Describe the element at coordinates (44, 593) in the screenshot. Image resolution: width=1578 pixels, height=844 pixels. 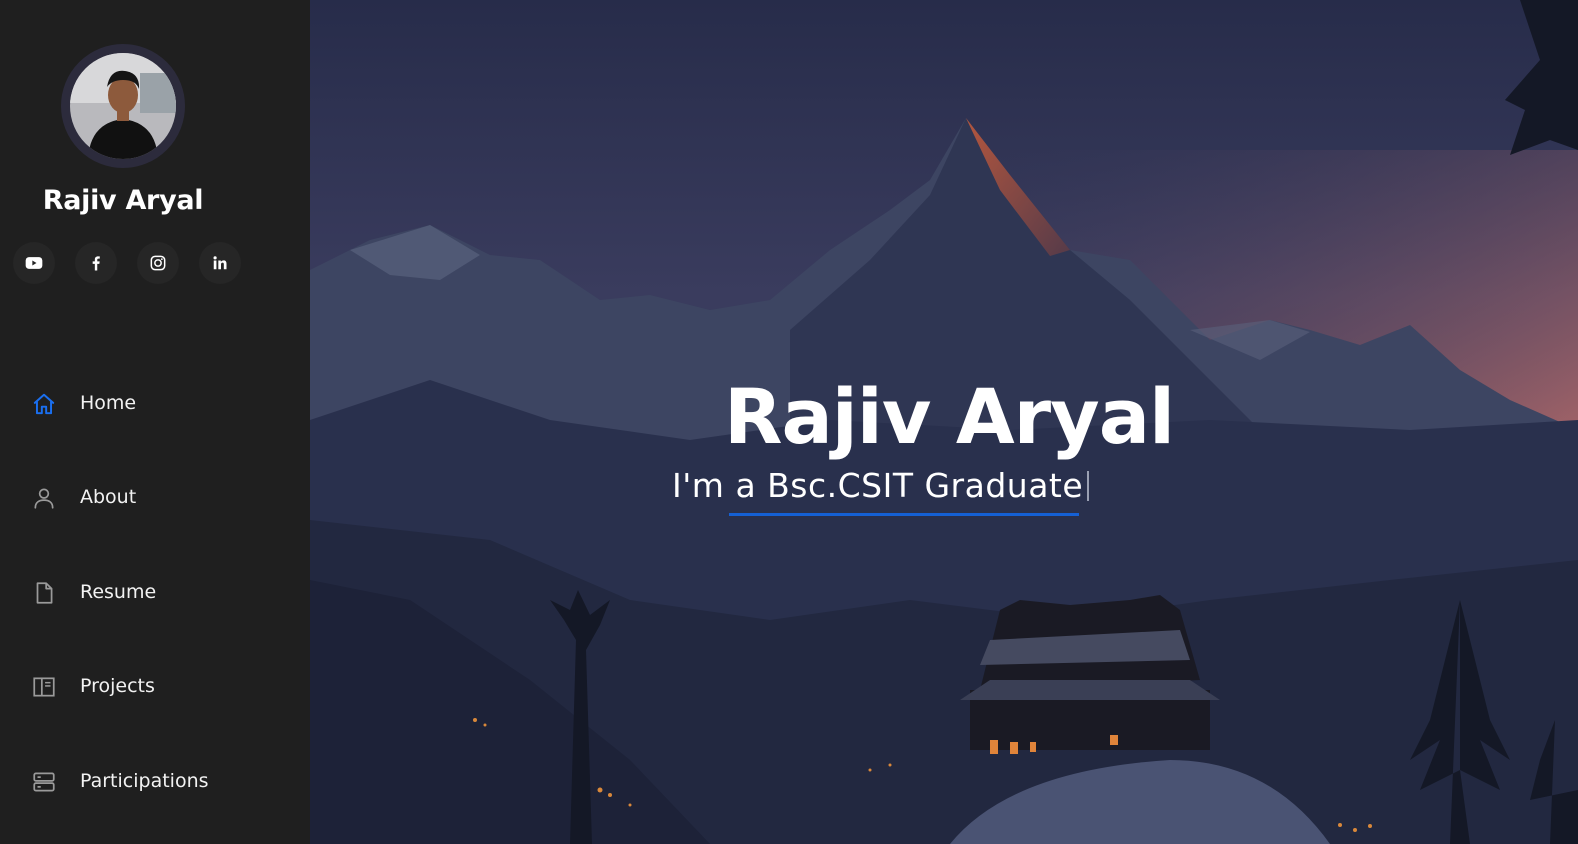
I see `file-icon` at that location.